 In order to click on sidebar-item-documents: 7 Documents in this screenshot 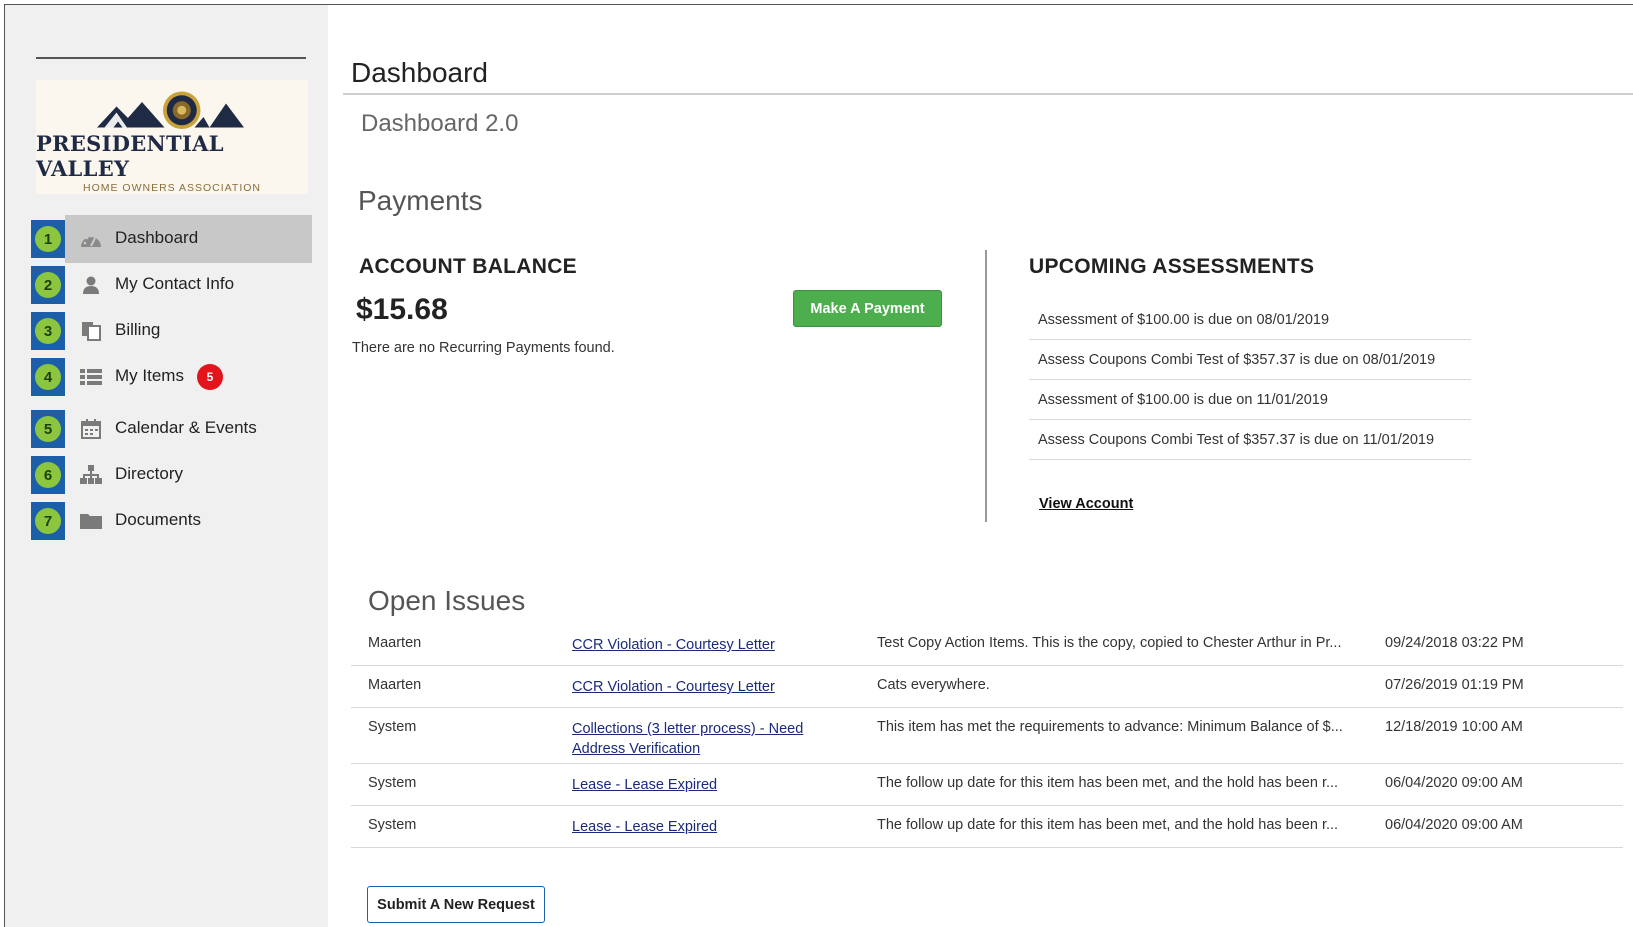, I will do `click(171, 521)`.